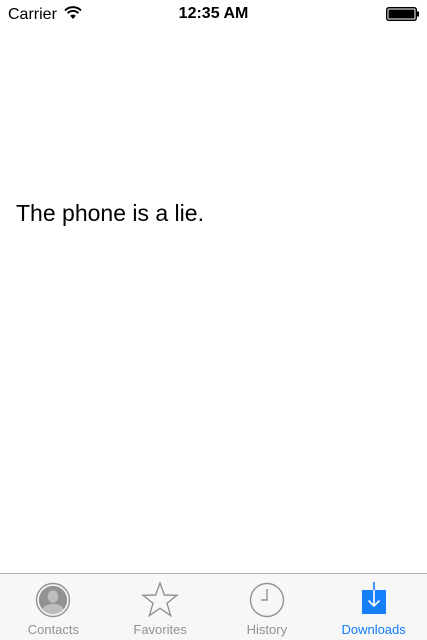  What do you see at coordinates (160, 599) in the screenshot?
I see `star-icon` at bounding box center [160, 599].